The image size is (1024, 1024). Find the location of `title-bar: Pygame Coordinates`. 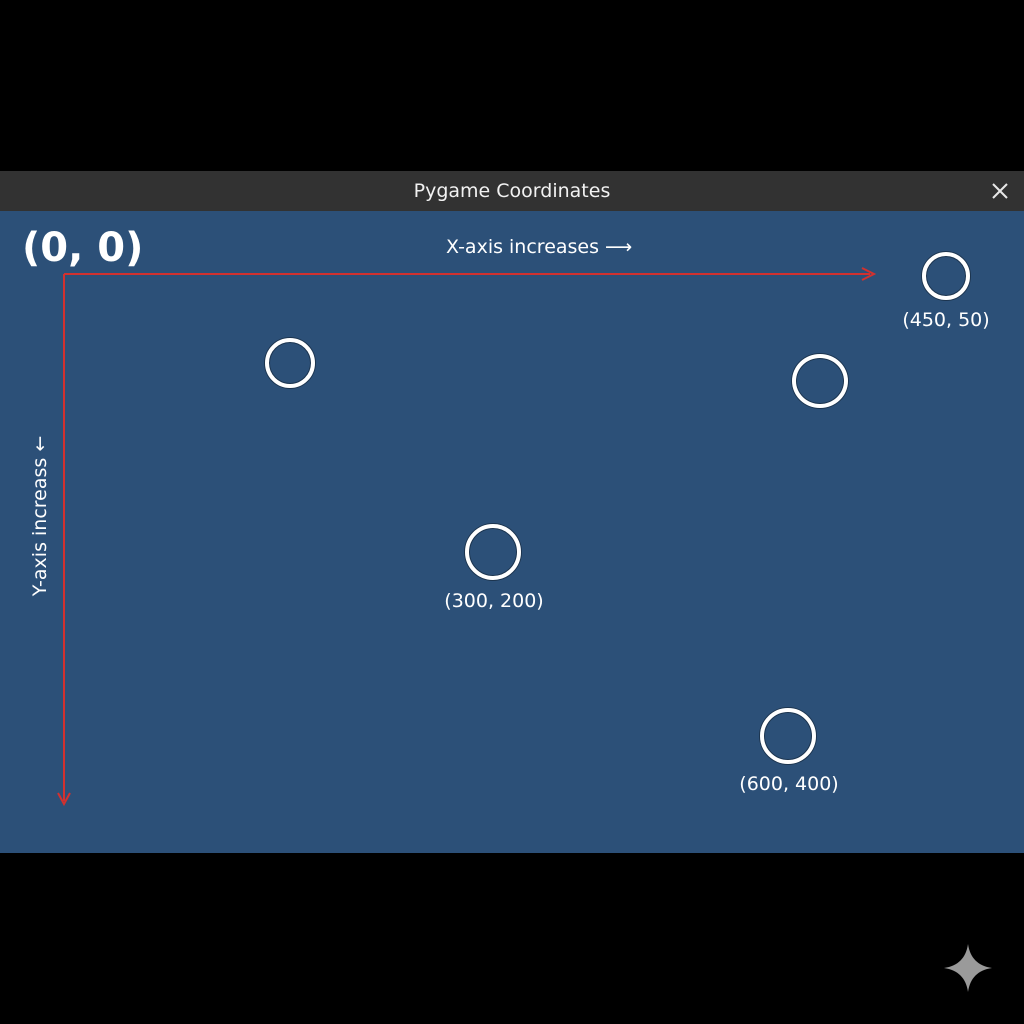

title-bar: Pygame Coordinates is located at coordinates (512, 191).